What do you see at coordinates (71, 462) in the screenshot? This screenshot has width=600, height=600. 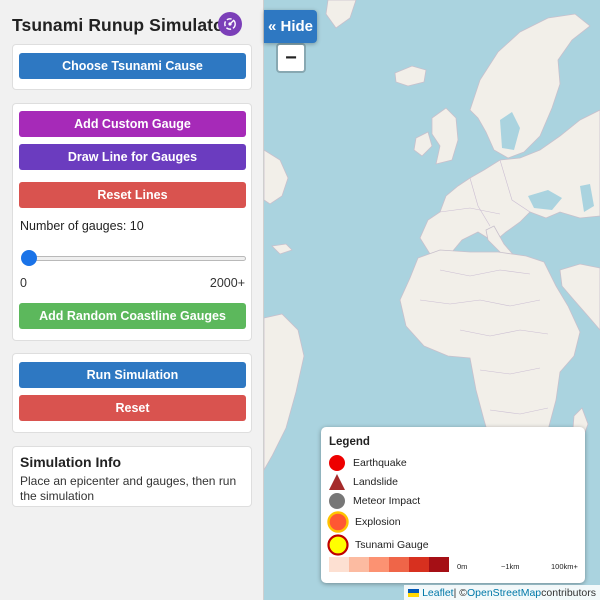 I see `info-title: Simulation Info` at bounding box center [71, 462].